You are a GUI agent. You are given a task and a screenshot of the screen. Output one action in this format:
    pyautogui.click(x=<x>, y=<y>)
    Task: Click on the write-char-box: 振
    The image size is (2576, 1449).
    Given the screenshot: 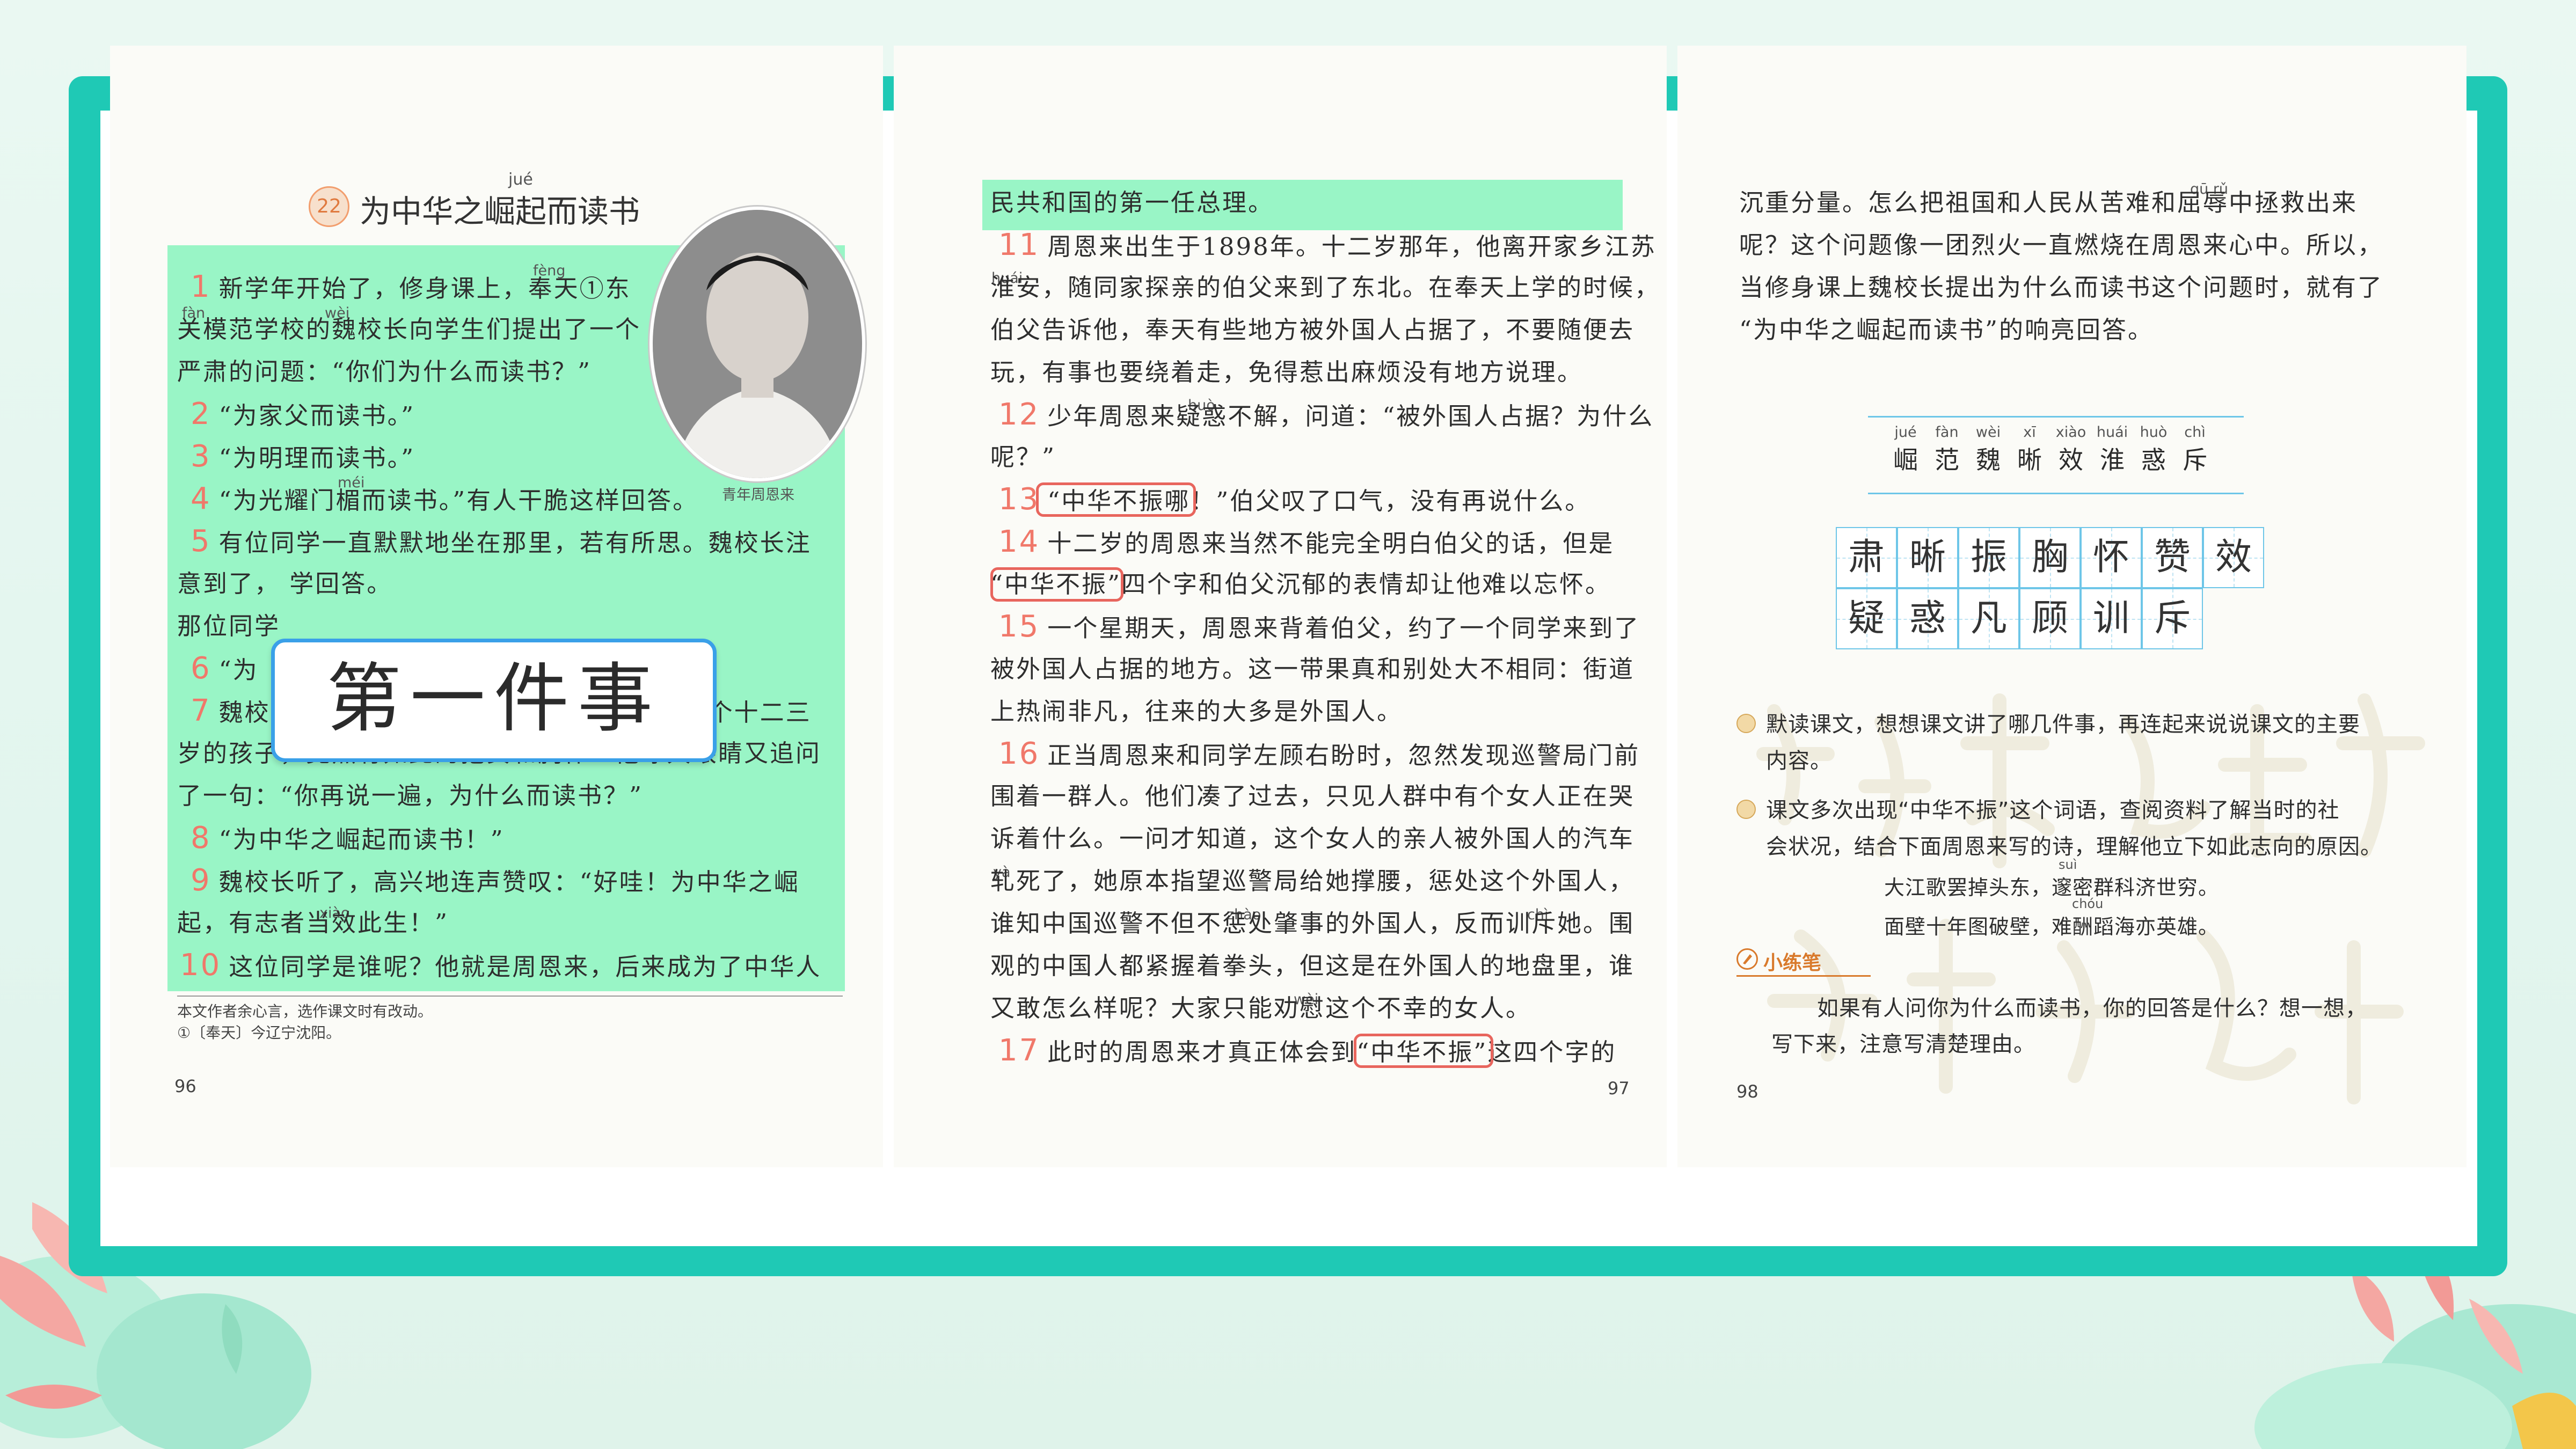 What is the action you would take?
    pyautogui.click(x=1988, y=557)
    